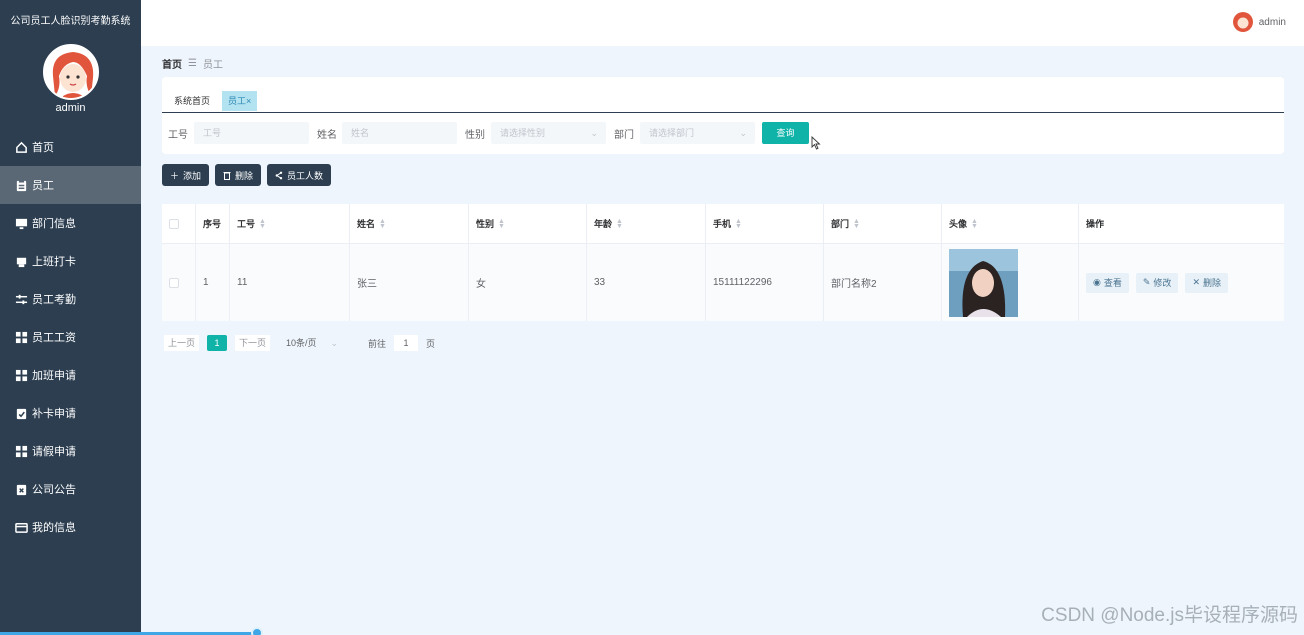 This screenshot has width=1304, height=635. Describe the element at coordinates (1259, 22) in the screenshot. I see `user-menu: admin` at that location.